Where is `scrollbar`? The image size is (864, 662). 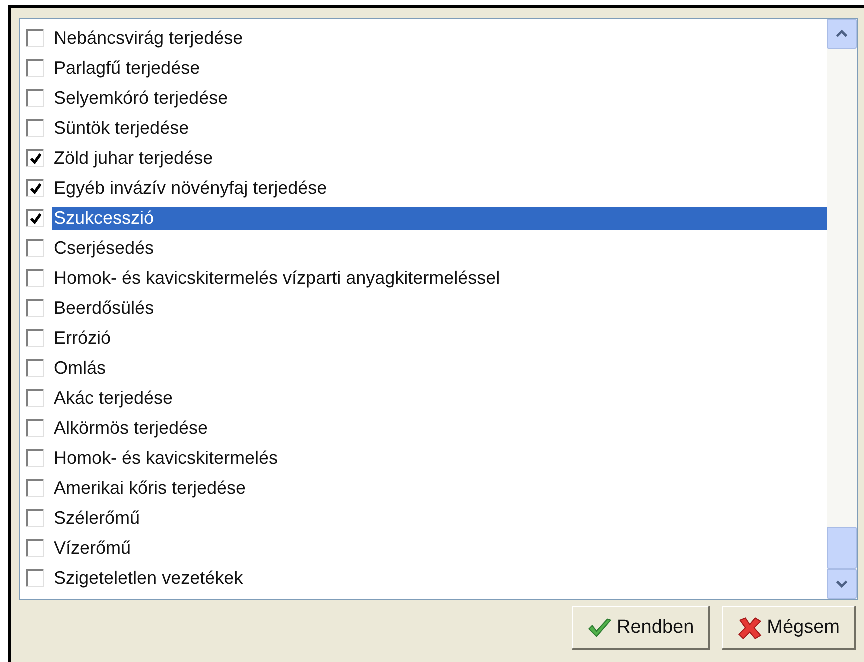 scrollbar is located at coordinates (842, 309).